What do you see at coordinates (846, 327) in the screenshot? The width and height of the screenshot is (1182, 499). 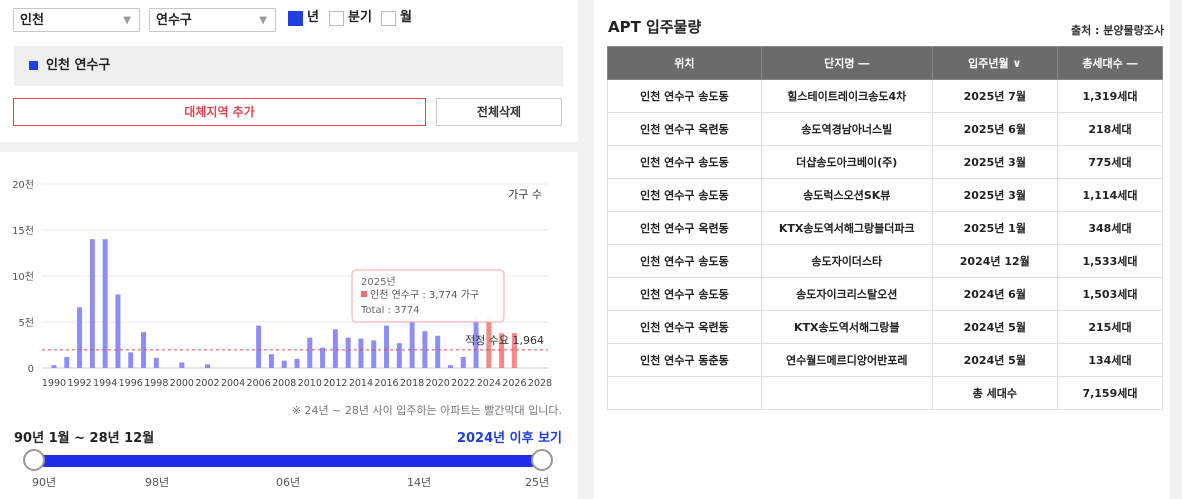 I see `cell-complex: KTX송도역서해그랑블` at bounding box center [846, 327].